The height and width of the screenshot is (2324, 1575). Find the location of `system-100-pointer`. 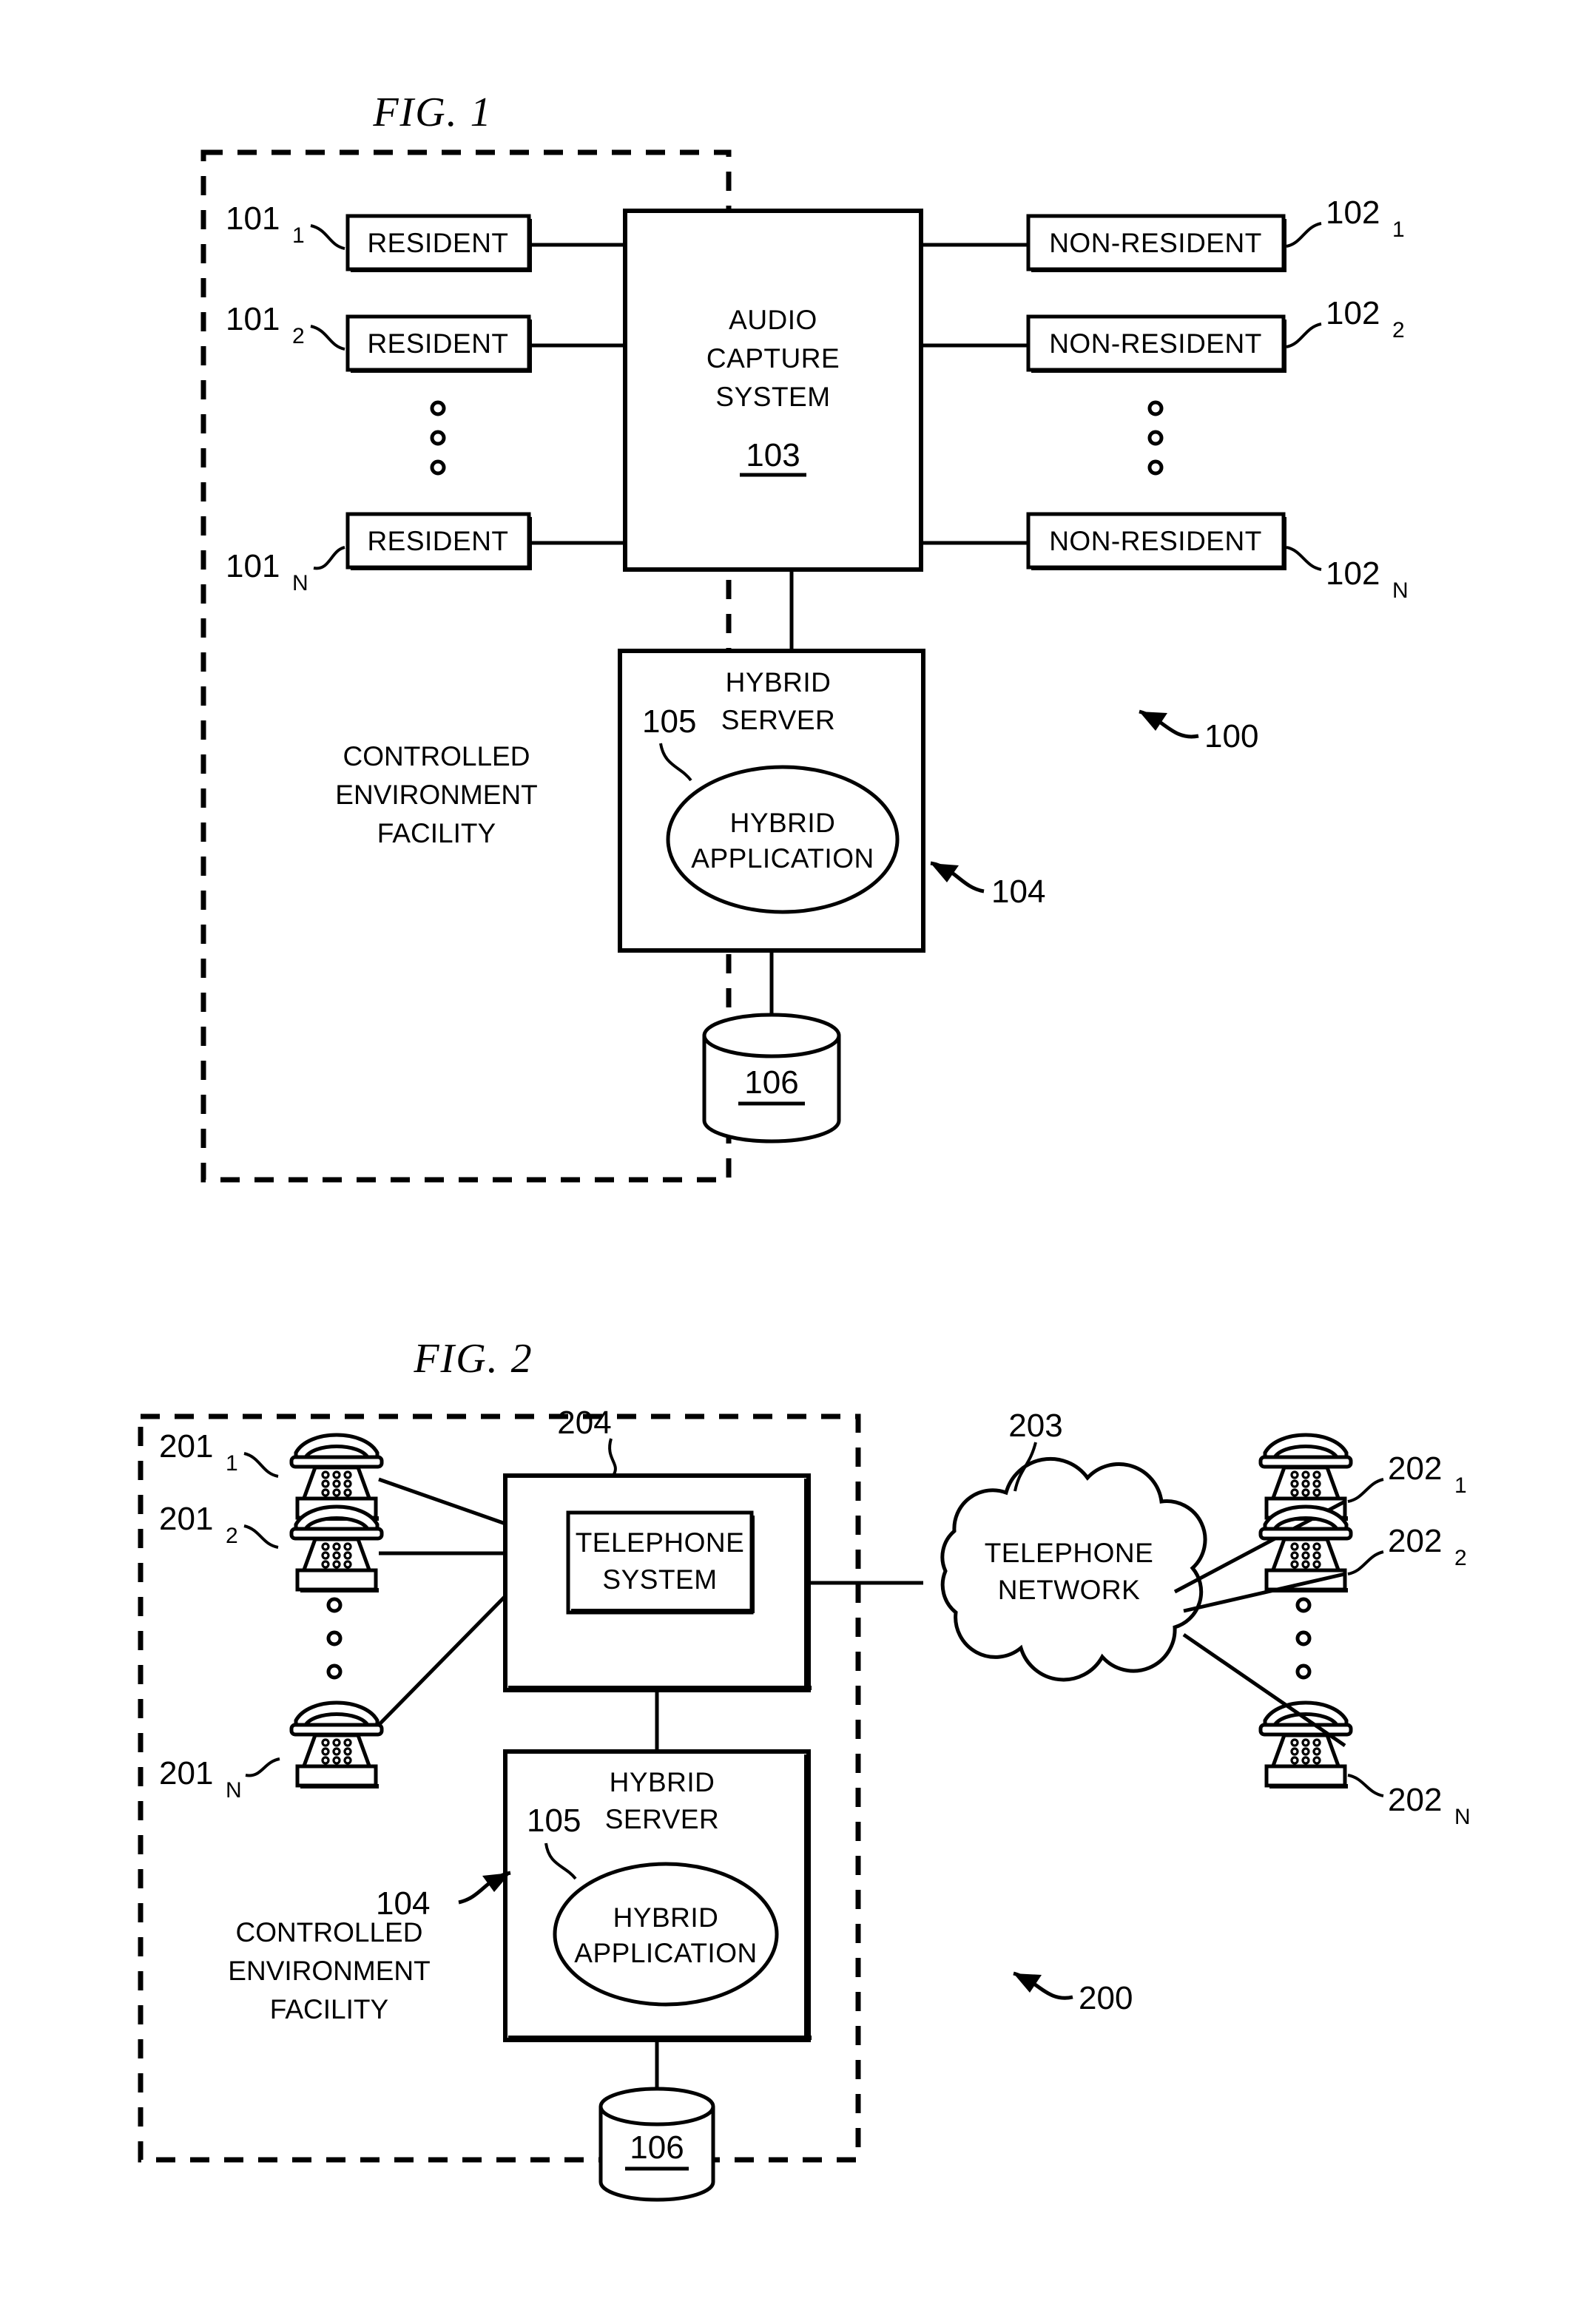

system-100-pointer is located at coordinates (1169, 724).